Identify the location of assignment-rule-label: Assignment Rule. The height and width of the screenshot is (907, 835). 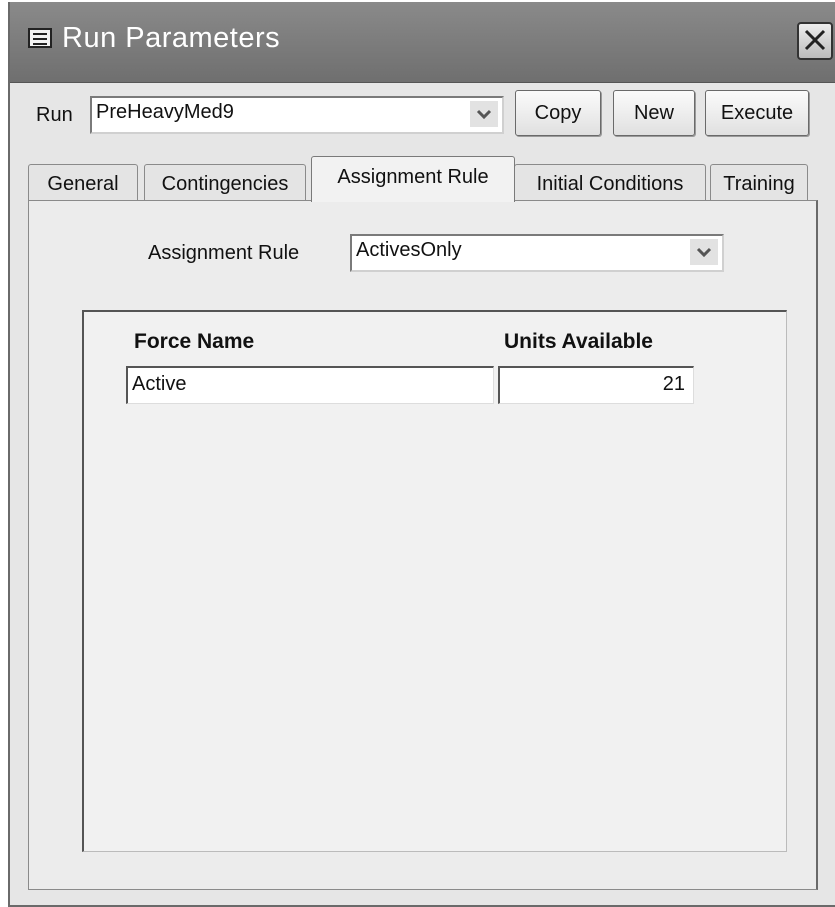
(224, 253).